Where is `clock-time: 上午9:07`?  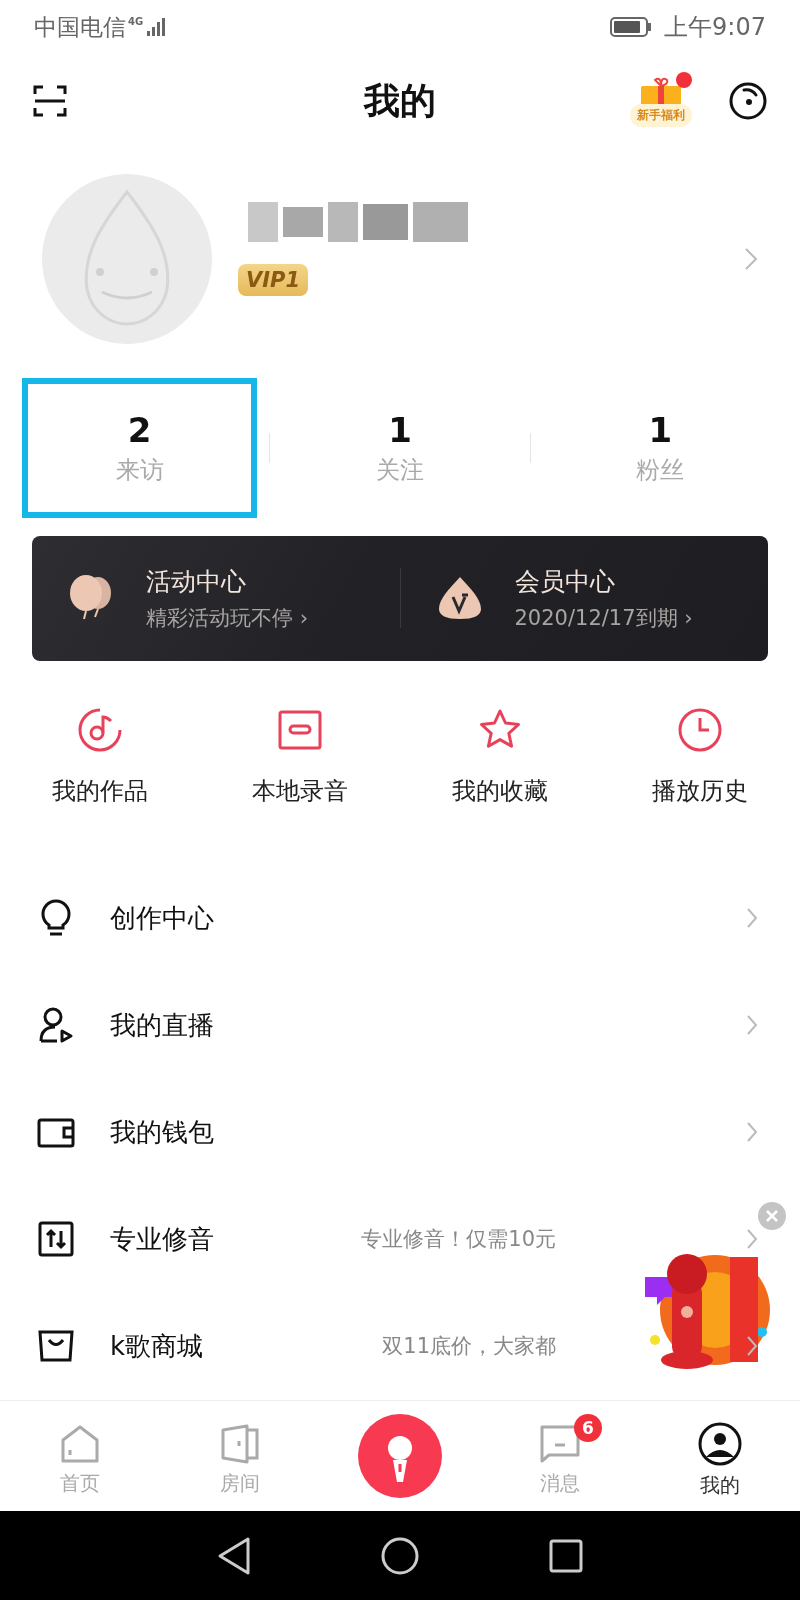
clock-time: 上午9:07 is located at coordinates (715, 28).